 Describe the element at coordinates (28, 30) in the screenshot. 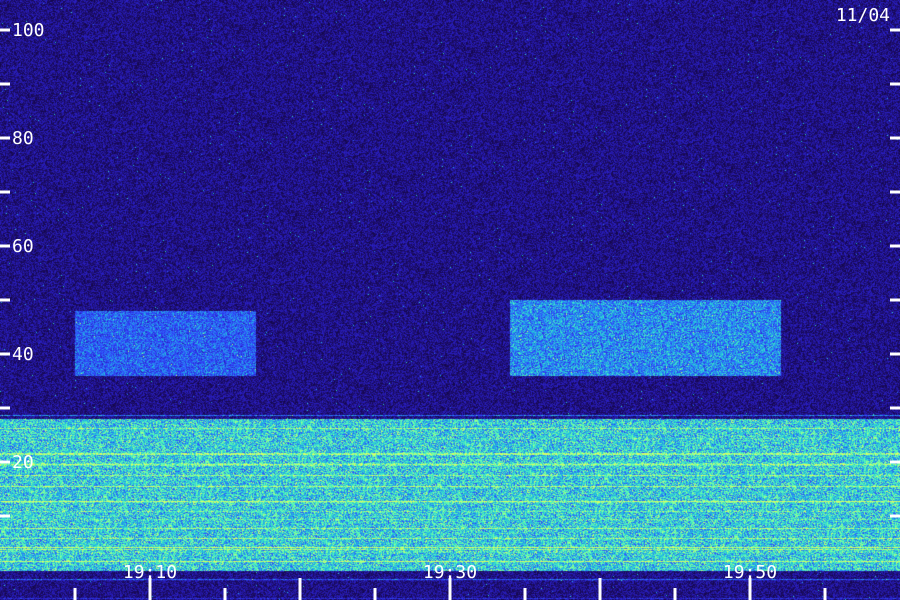

I see `y-tick-label: 100` at that location.